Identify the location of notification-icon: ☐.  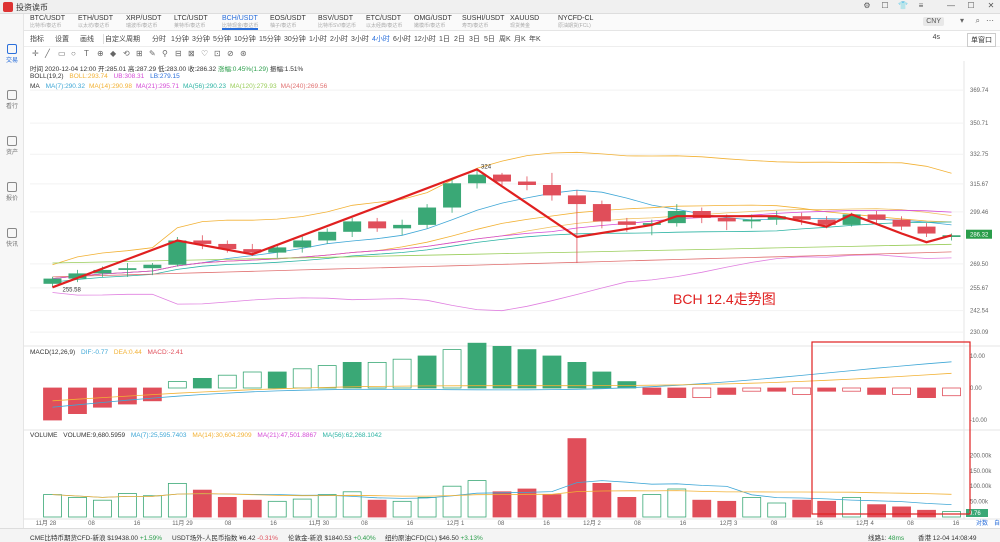
(885, 7).